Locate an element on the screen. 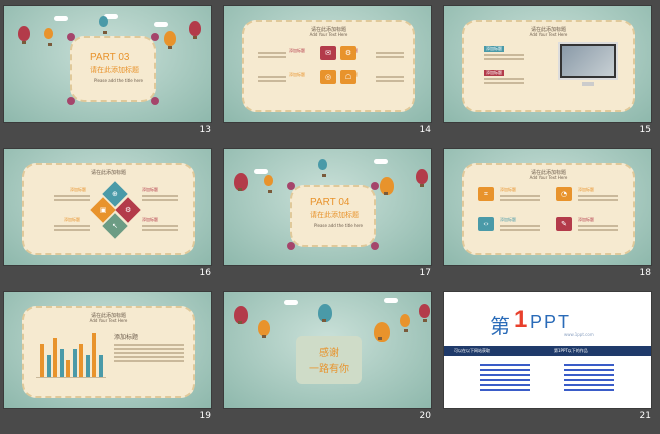 The image size is (660, 434). cart-icon: ☖ is located at coordinates (348, 77).